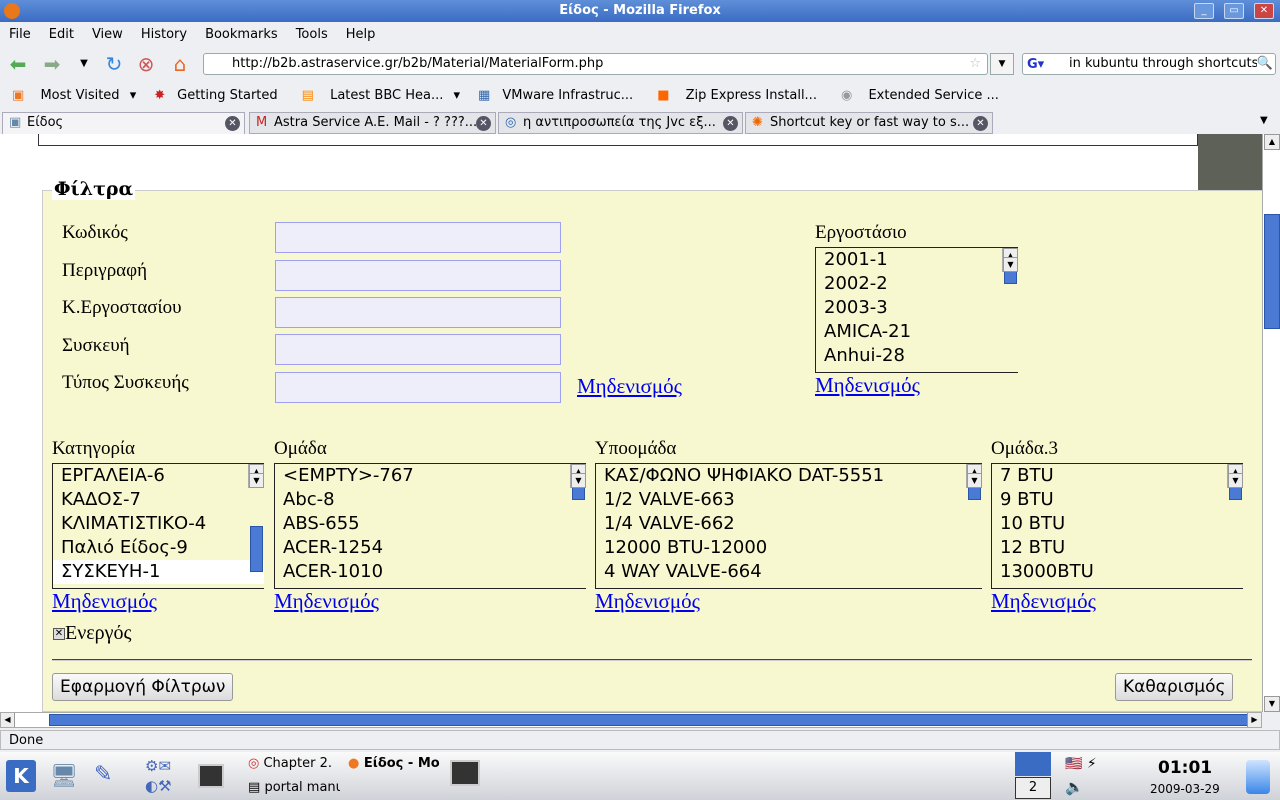  Describe the element at coordinates (1081, 764) in the screenshot. I see `tray-icons: 🇺🇸 ⚡` at that location.